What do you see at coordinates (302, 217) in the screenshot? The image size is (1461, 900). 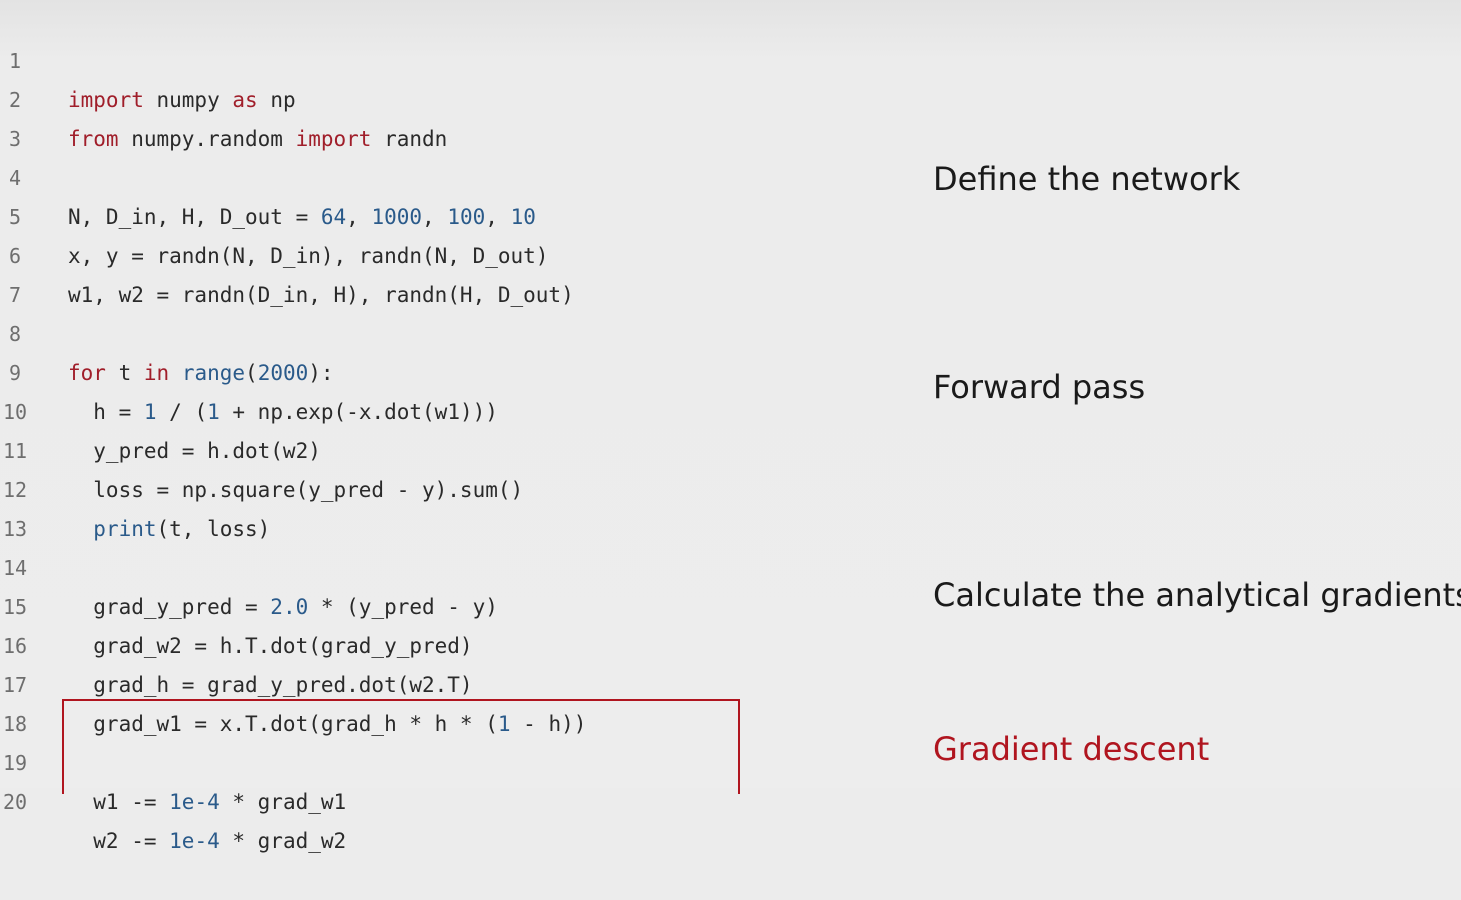 I see `code-text: N, D_in, H, D_out = 64, 1000, 100, 10` at bounding box center [302, 217].